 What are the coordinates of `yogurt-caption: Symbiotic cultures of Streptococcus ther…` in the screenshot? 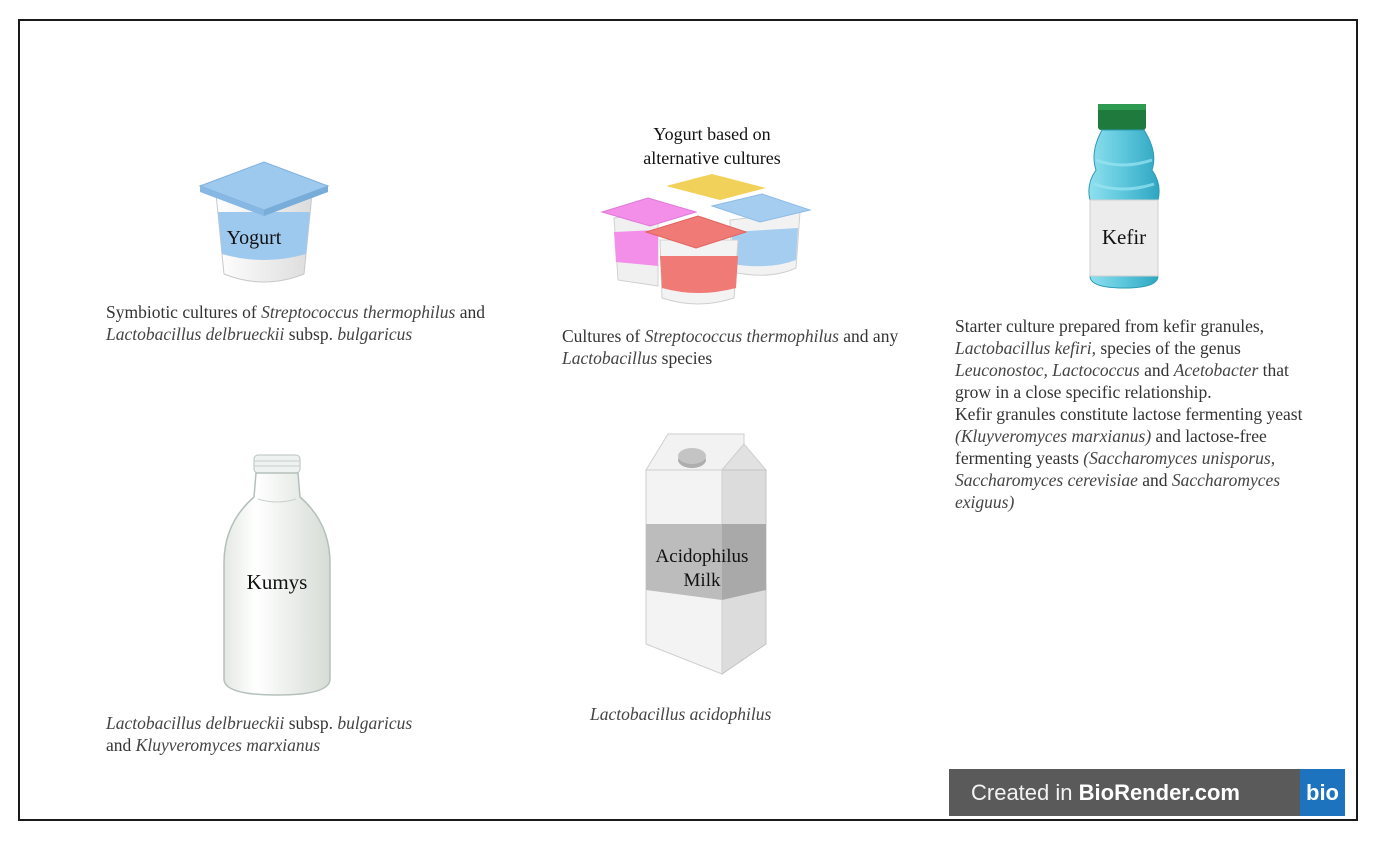 It's located at (306, 323).